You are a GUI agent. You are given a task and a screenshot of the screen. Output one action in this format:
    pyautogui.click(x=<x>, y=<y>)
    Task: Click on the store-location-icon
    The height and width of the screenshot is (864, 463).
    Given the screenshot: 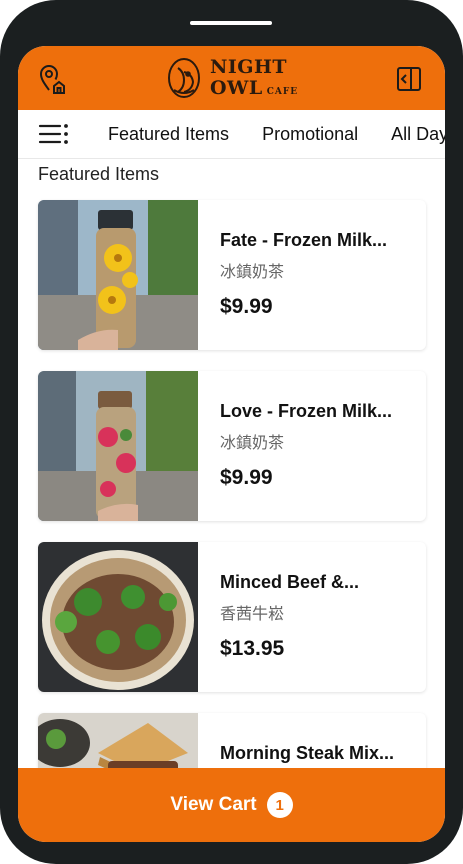 What is the action you would take?
    pyautogui.click(x=53, y=79)
    